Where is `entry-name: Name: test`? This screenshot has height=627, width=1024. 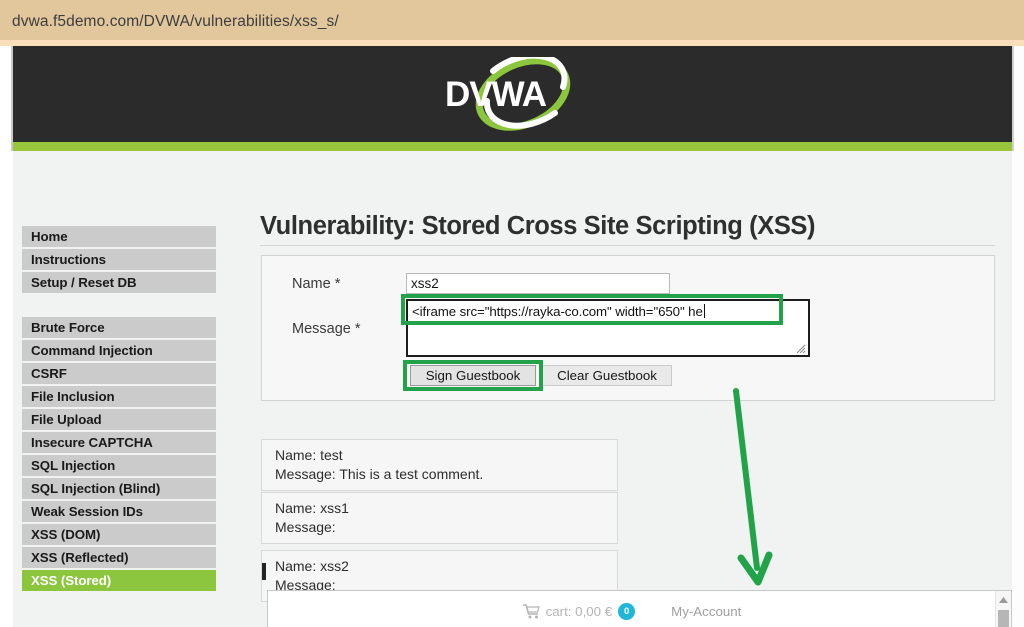
entry-name: Name: test is located at coordinates (309, 455).